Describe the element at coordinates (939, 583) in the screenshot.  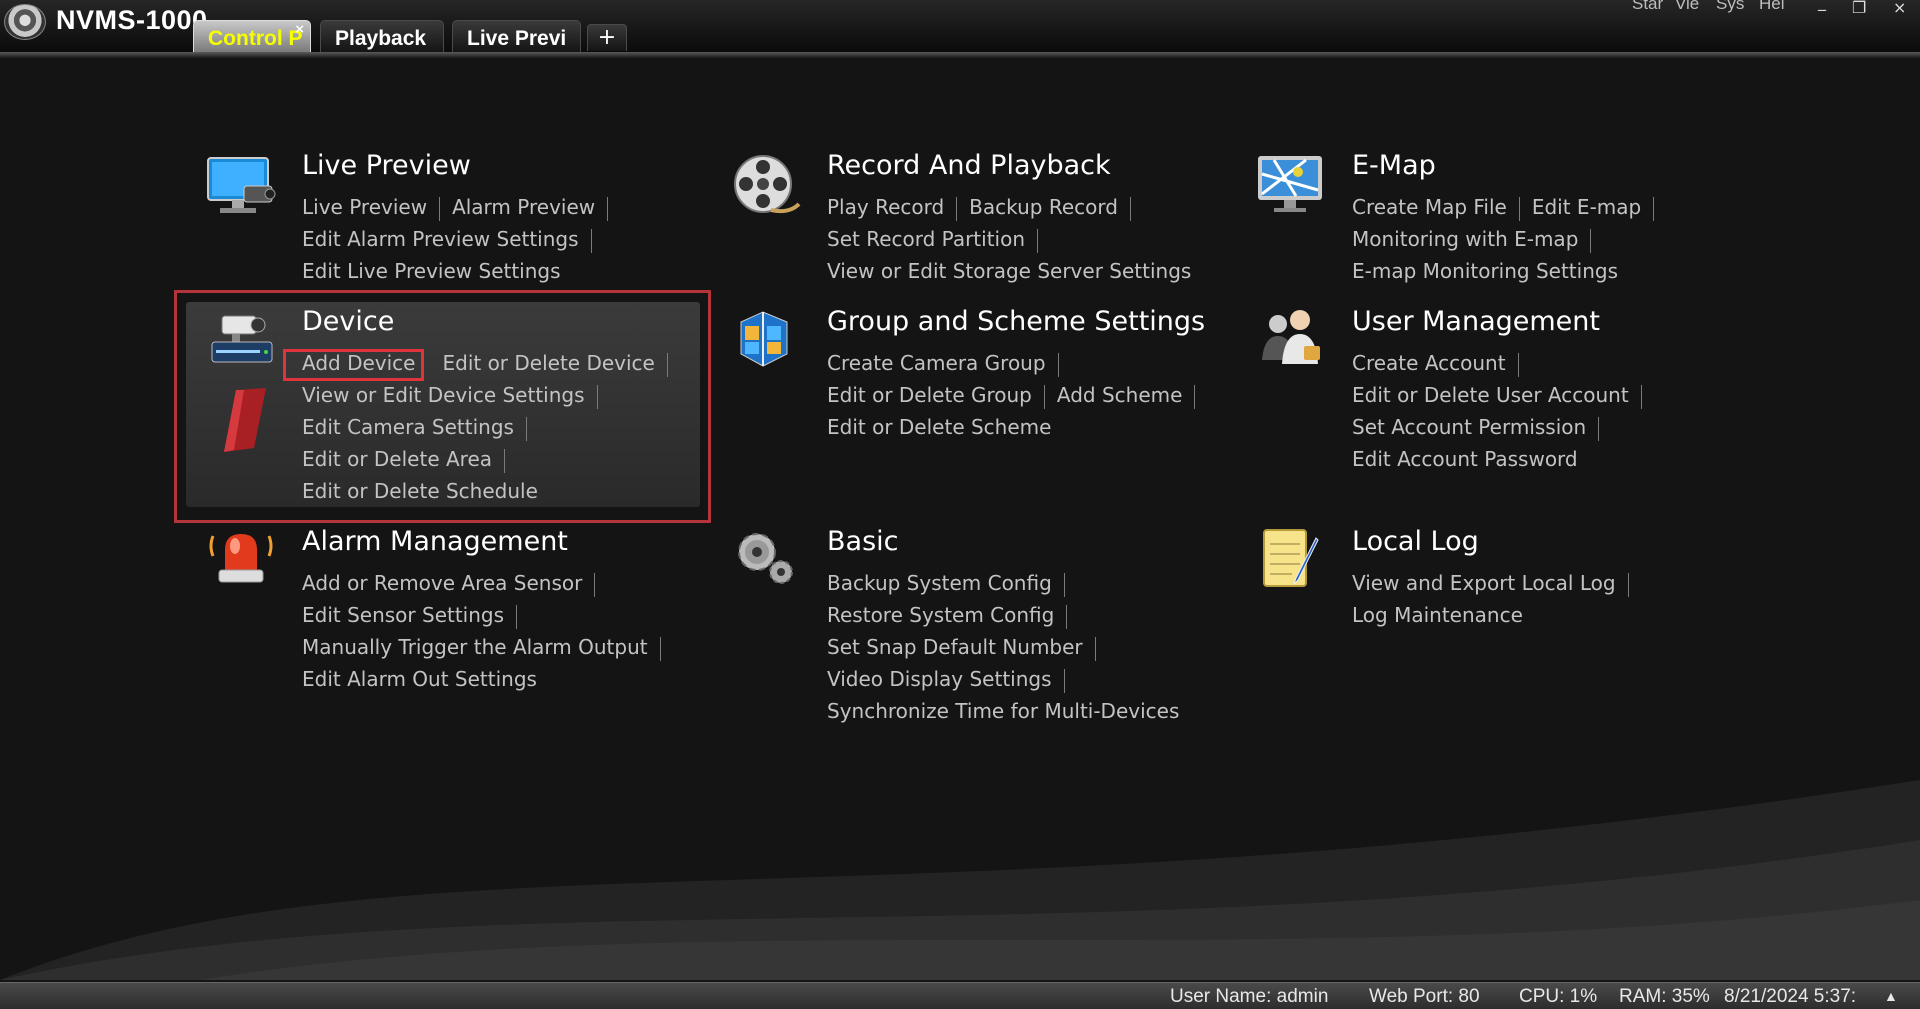
I see `link-backup-system-config: Backup System Config` at that location.